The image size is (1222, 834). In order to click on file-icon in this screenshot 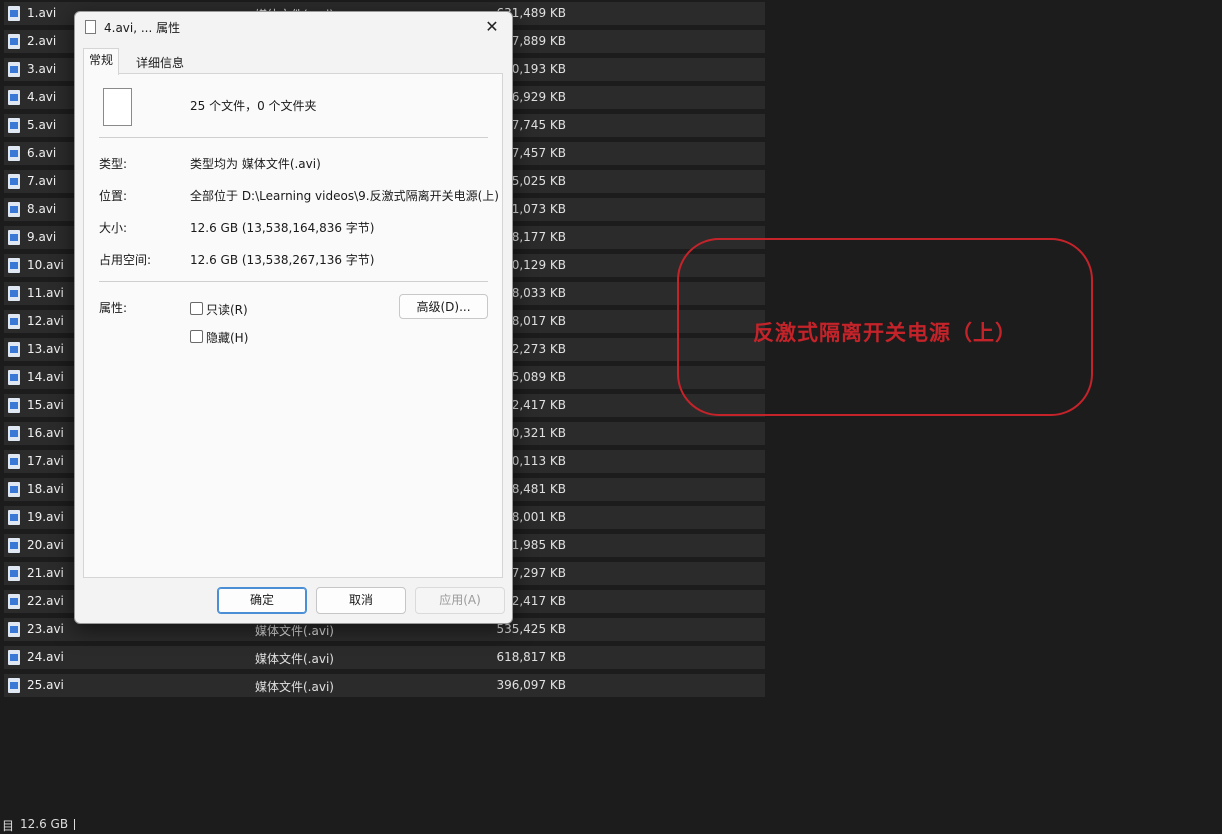, I will do `click(90, 27)`.